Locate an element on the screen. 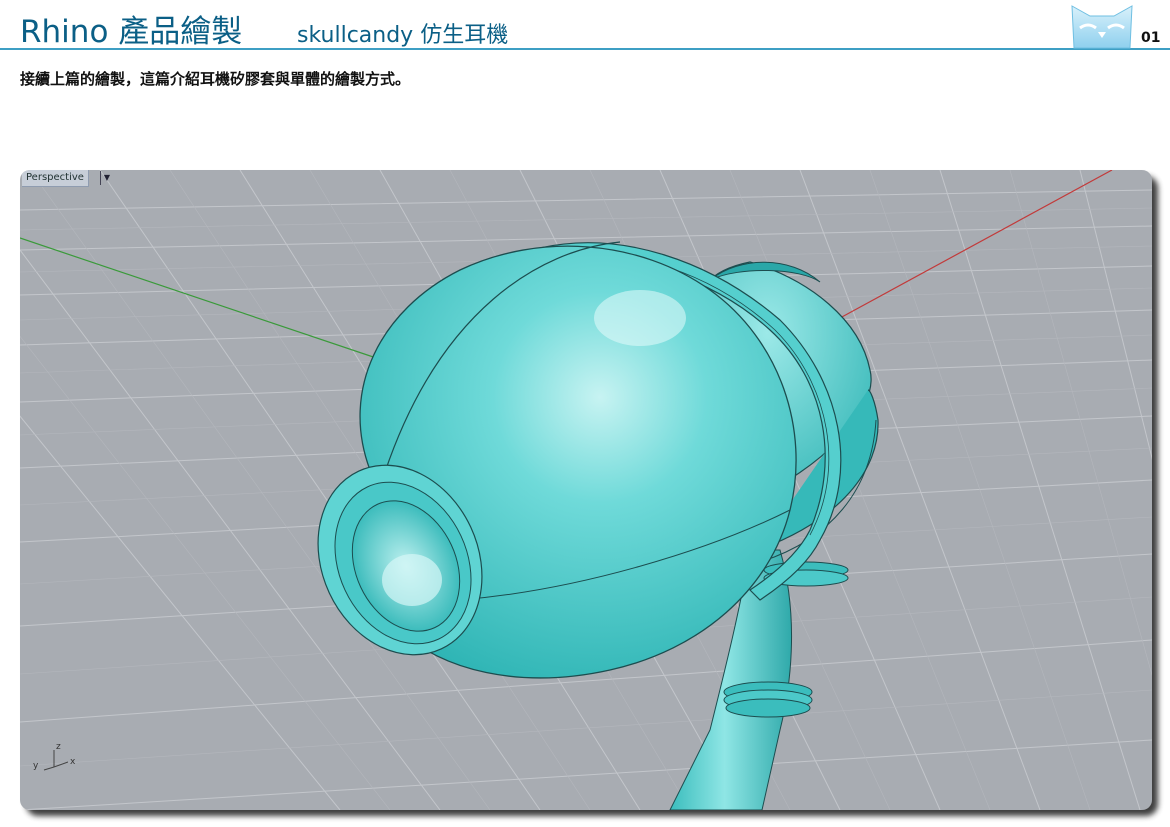 The width and height of the screenshot is (1170, 827). viewport-title: Perspective is located at coordinates (55, 178).